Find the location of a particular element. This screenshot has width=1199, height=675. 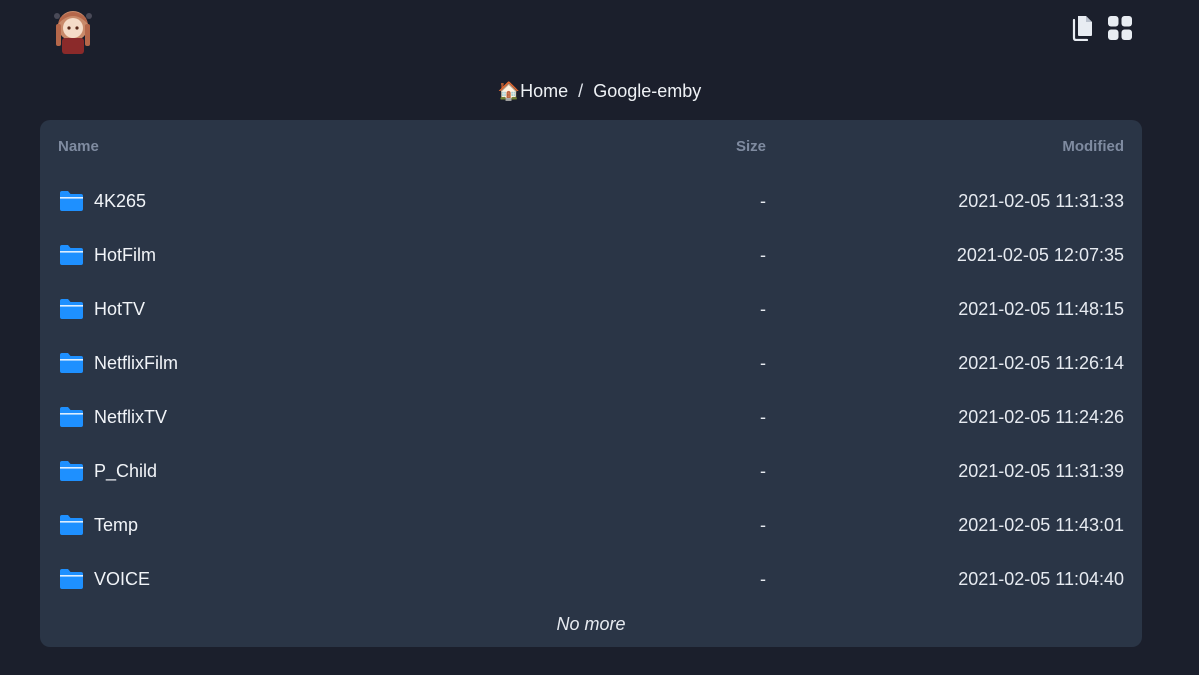

breadcrumb: 🏠Home / Google-emby is located at coordinates (599, 91).